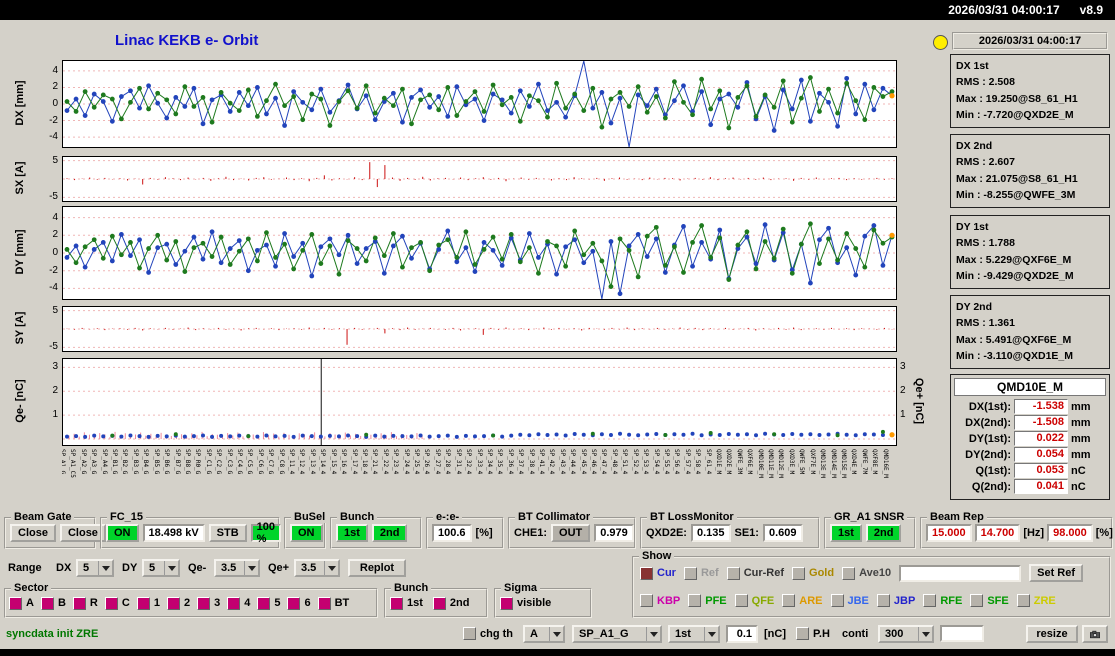 The height and width of the screenshot is (656, 1115). I want to click on show-are: ARE, so click(802, 600).